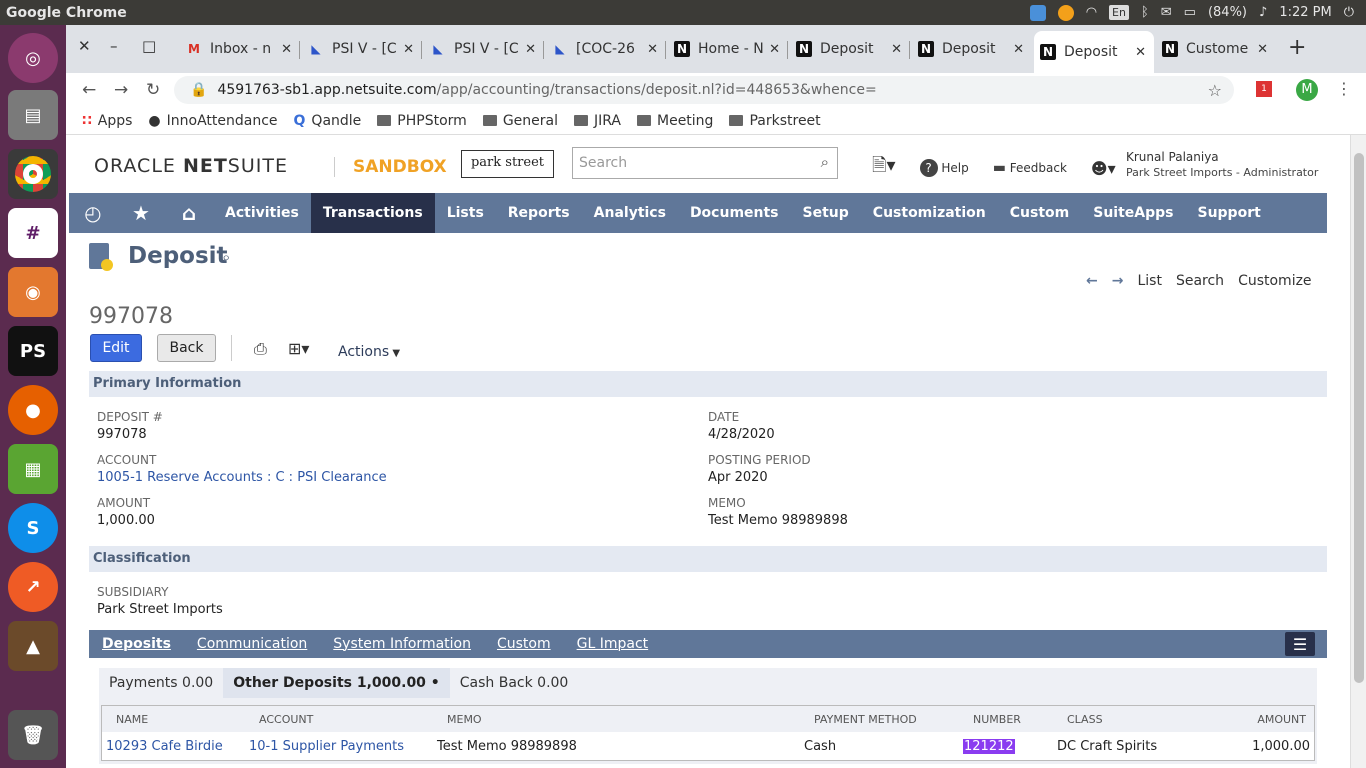  What do you see at coordinates (116, 348) in the screenshot?
I see `edit-button: Edit` at bounding box center [116, 348].